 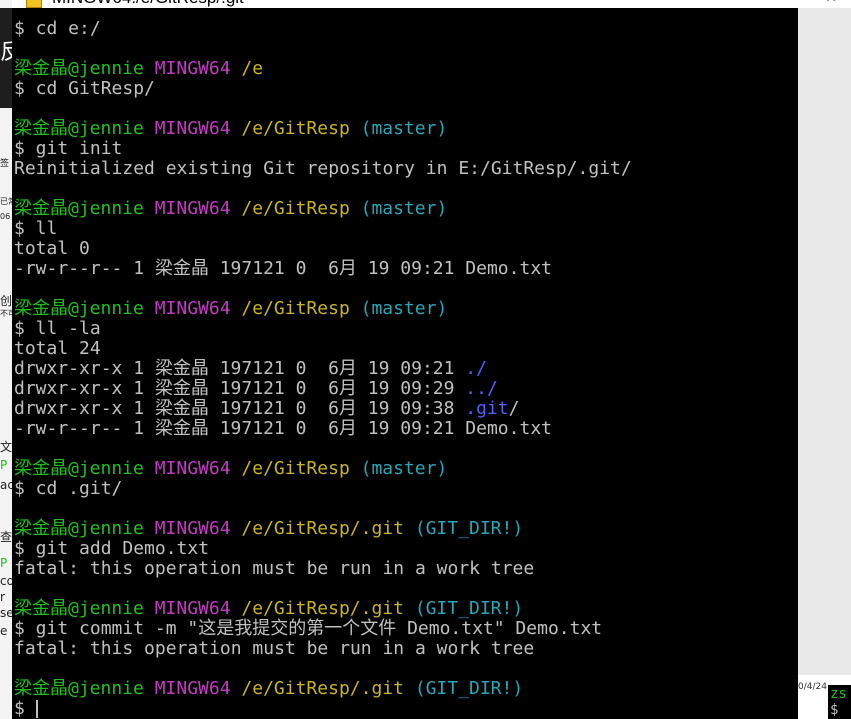 I want to click on command-text: $ git add Demo.txt, so click(x=112, y=548).